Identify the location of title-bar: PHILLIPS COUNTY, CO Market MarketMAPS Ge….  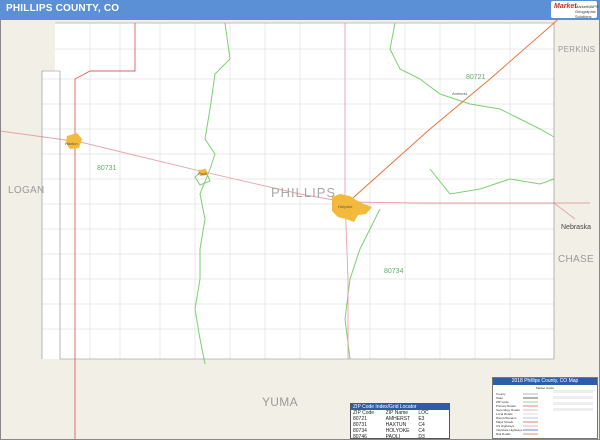
(300, 9).